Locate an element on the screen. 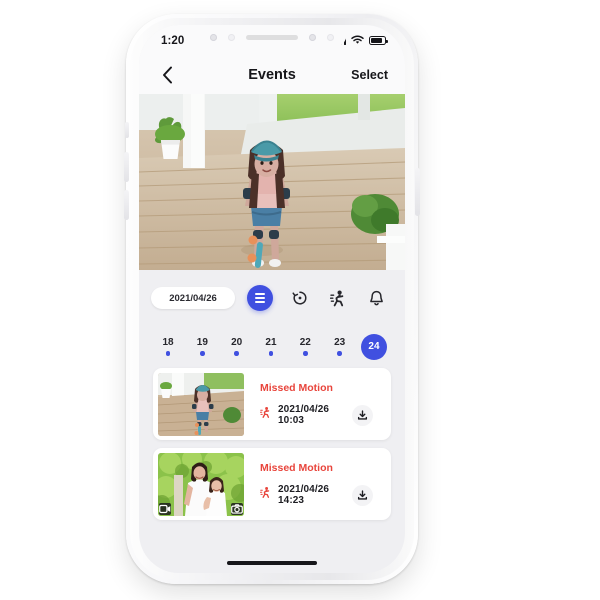 The height and width of the screenshot is (600, 600). back-button is located at coordinates (167, 75).